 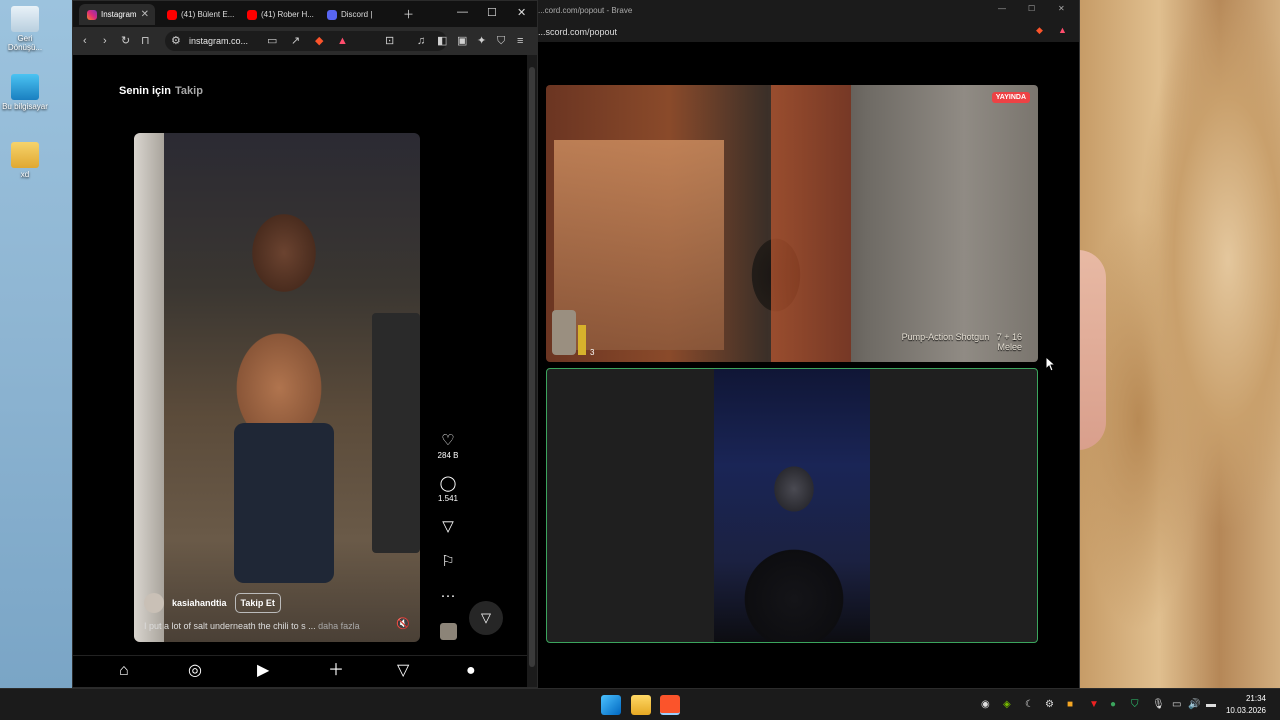 I want to click on site-info-icon: ⚙, so click(x=176, y=41).